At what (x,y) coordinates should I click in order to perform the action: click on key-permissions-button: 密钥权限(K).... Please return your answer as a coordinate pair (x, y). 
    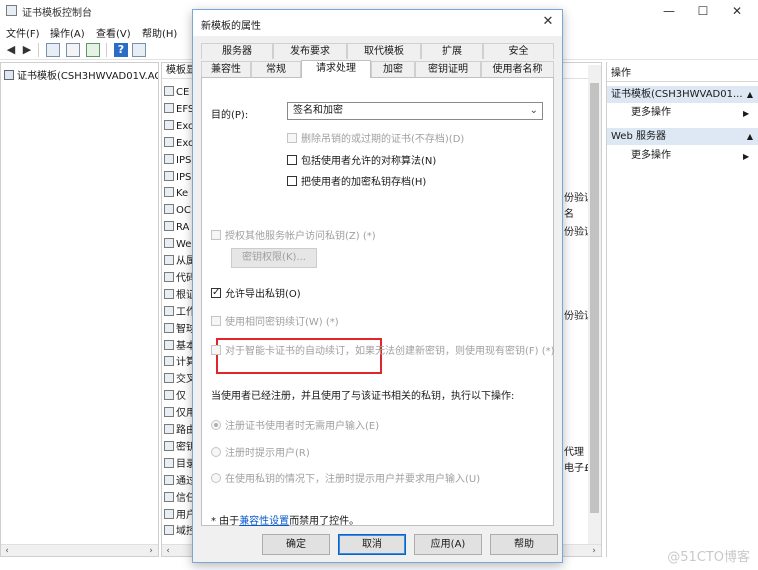
    Looking at the image, I should click on (274, 258).